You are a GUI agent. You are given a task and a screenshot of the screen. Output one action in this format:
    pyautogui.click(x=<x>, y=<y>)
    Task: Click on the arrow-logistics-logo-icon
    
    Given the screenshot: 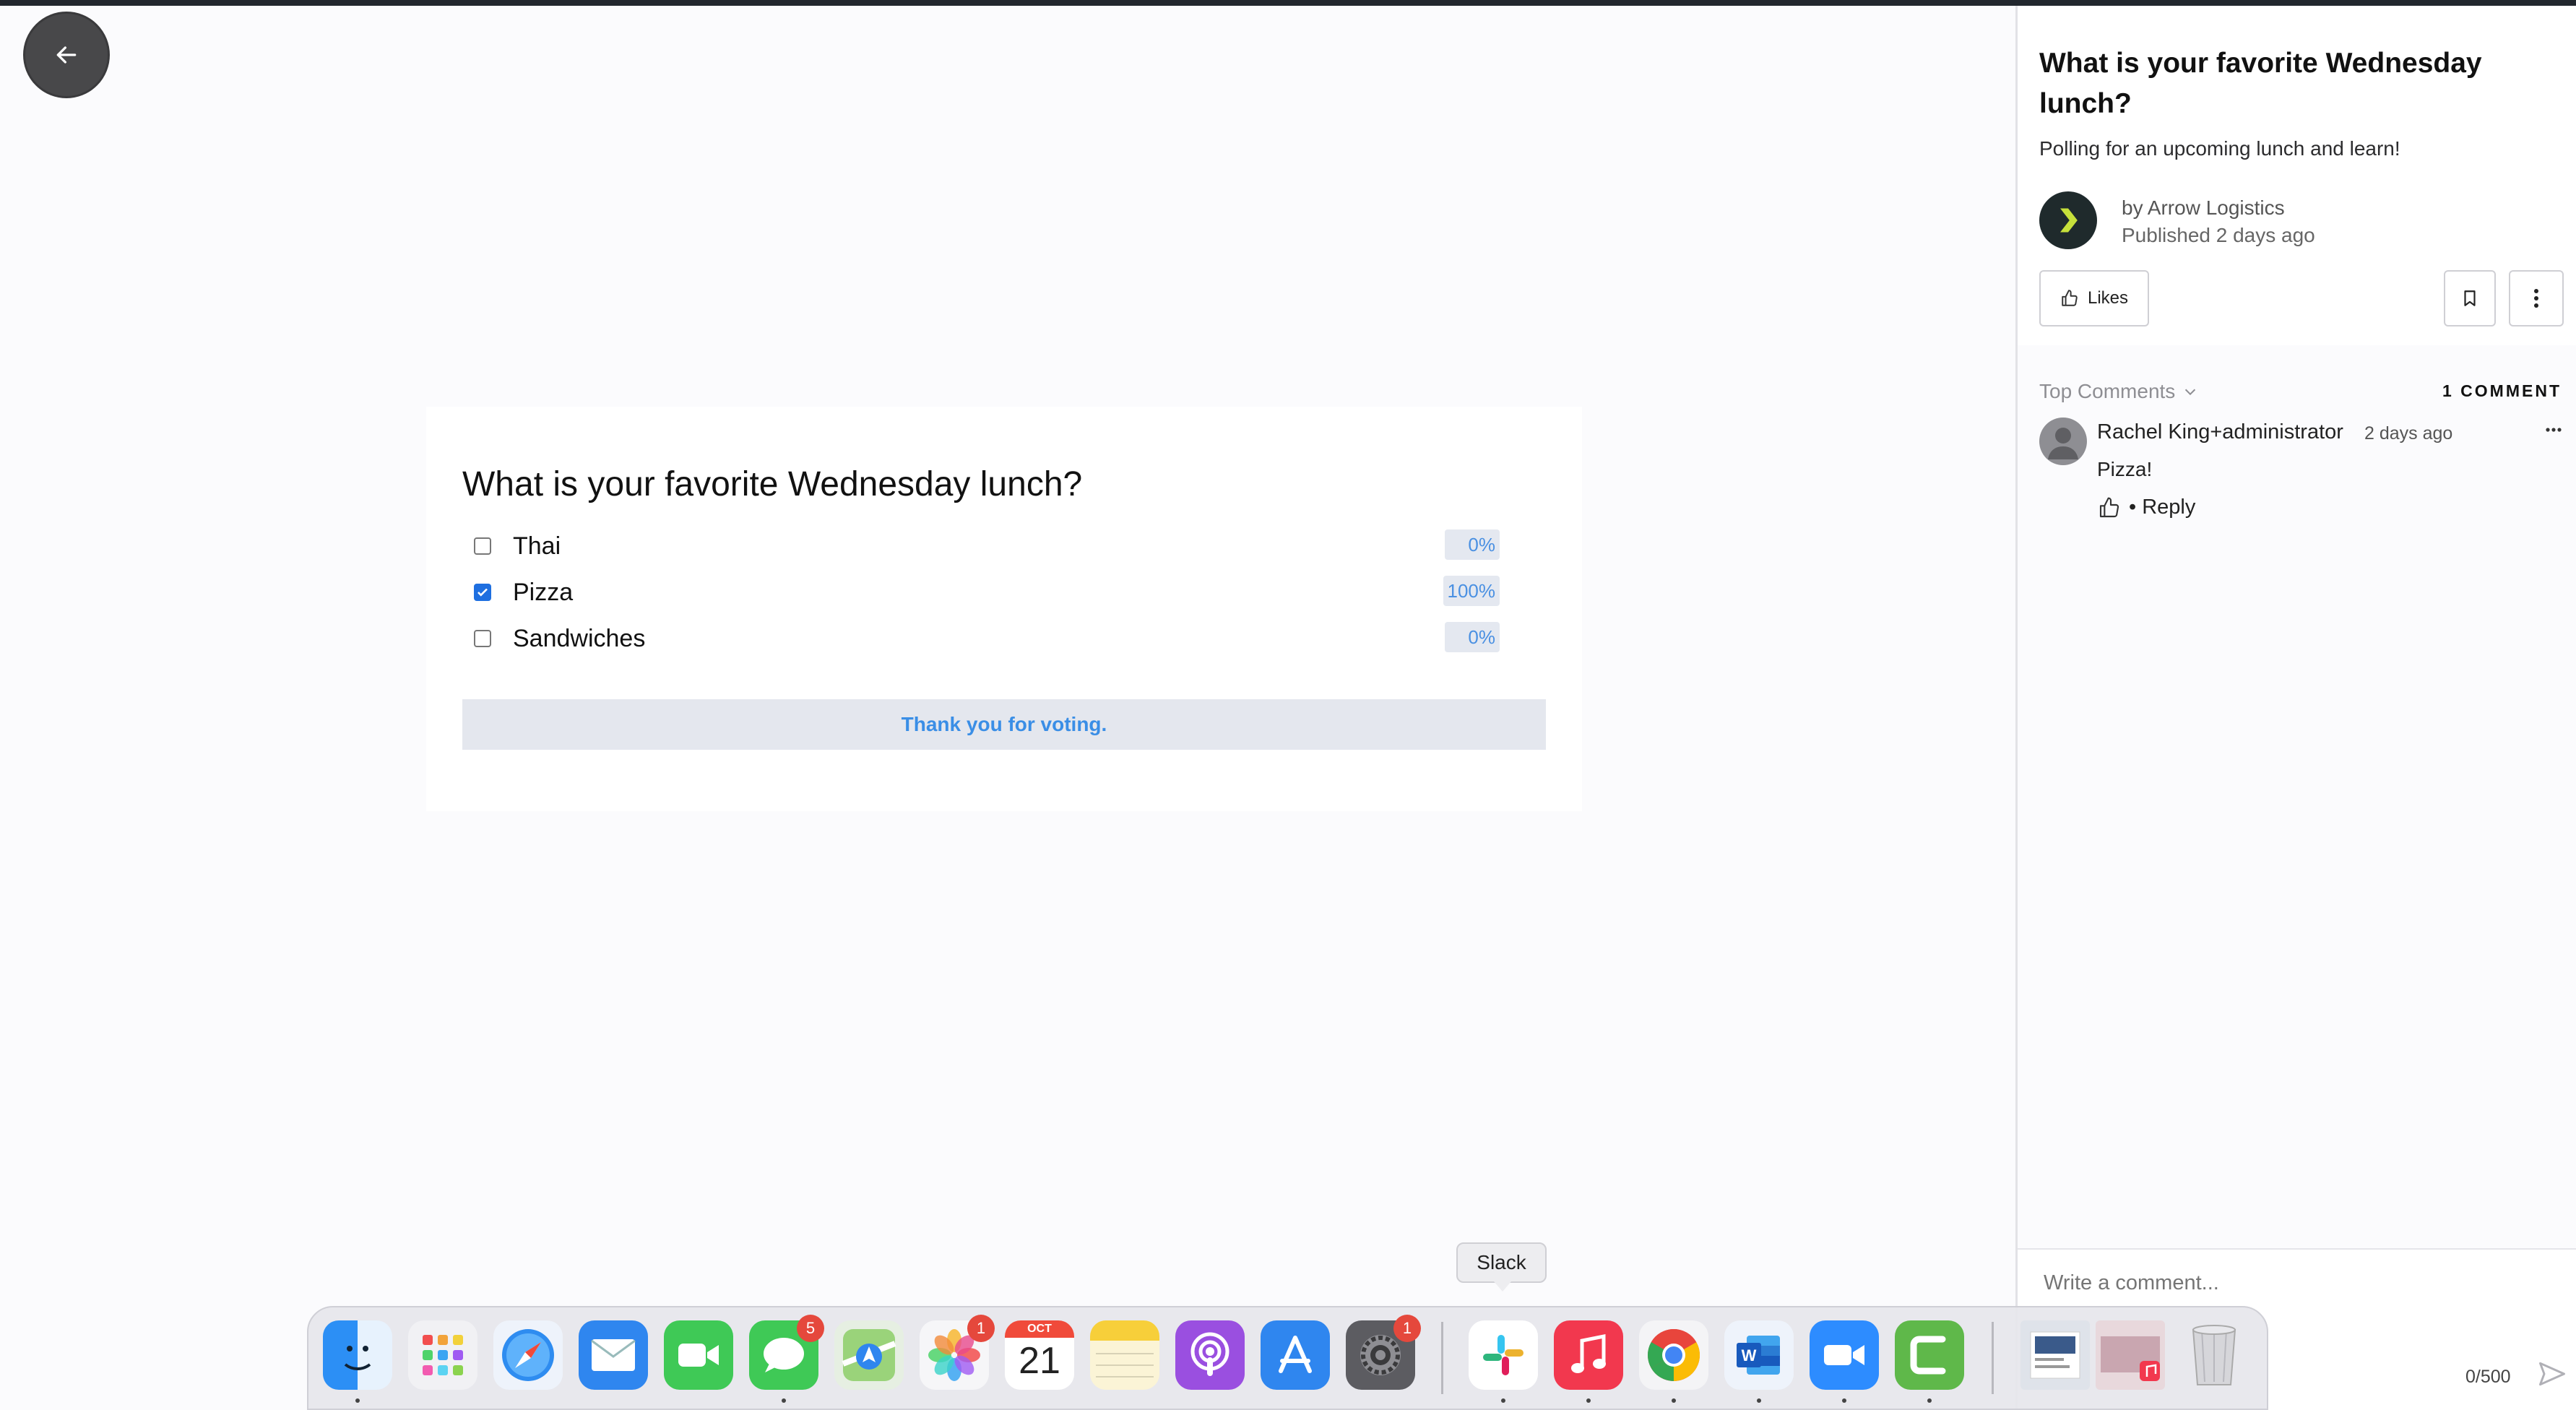 What is the action you would take?
    pyautogui.click(x=2069, y=221)
    